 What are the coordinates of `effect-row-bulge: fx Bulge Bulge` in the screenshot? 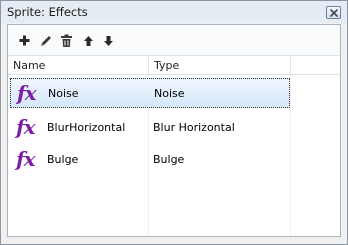 It's located at (150, 160).